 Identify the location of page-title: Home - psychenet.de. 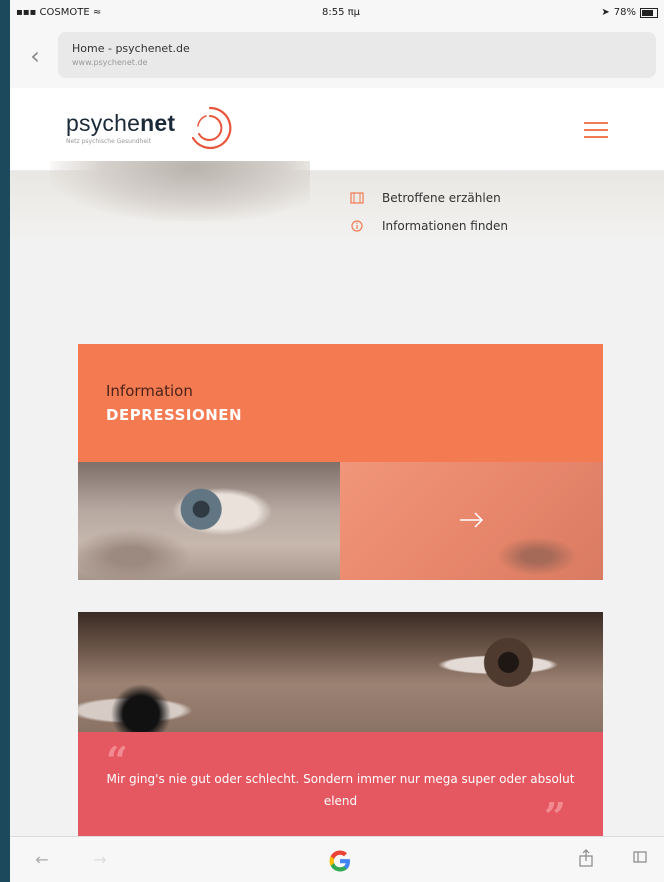
(131, 48).